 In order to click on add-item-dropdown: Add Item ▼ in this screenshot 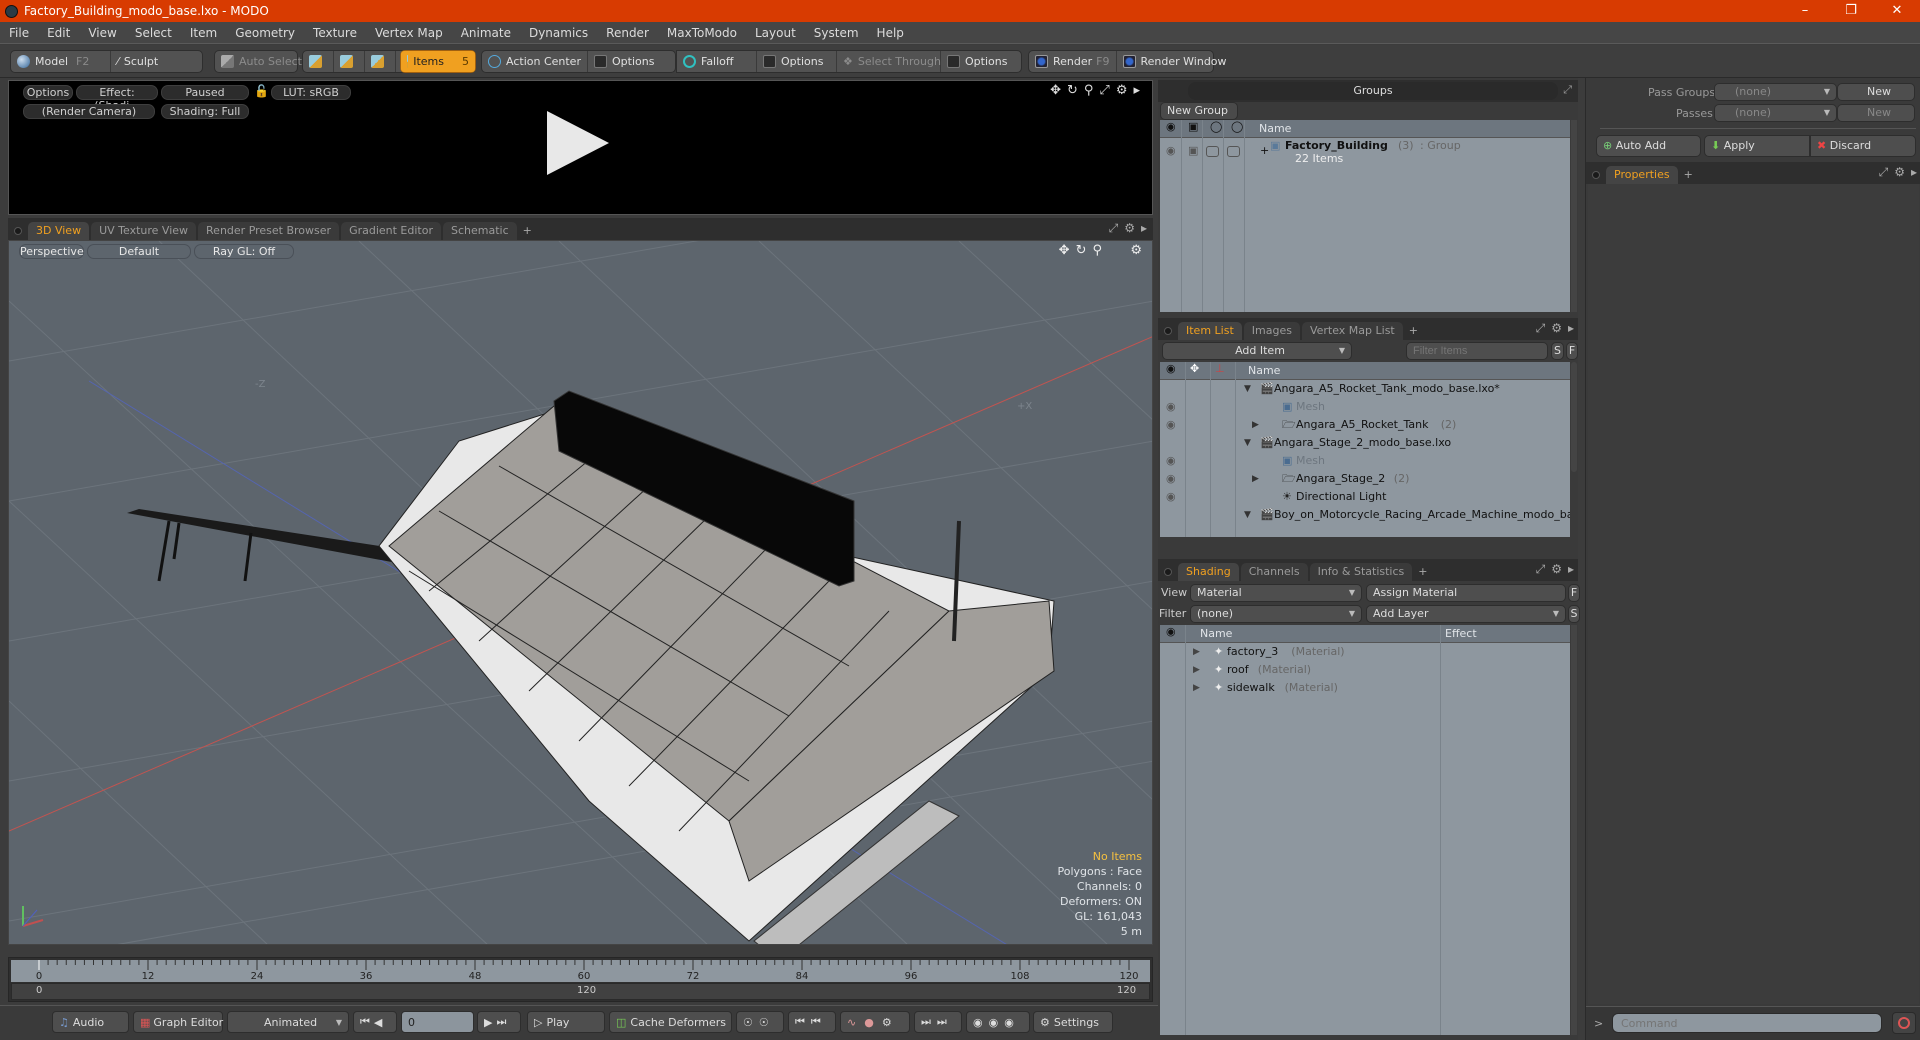, I will do `click(1257, 351)`.